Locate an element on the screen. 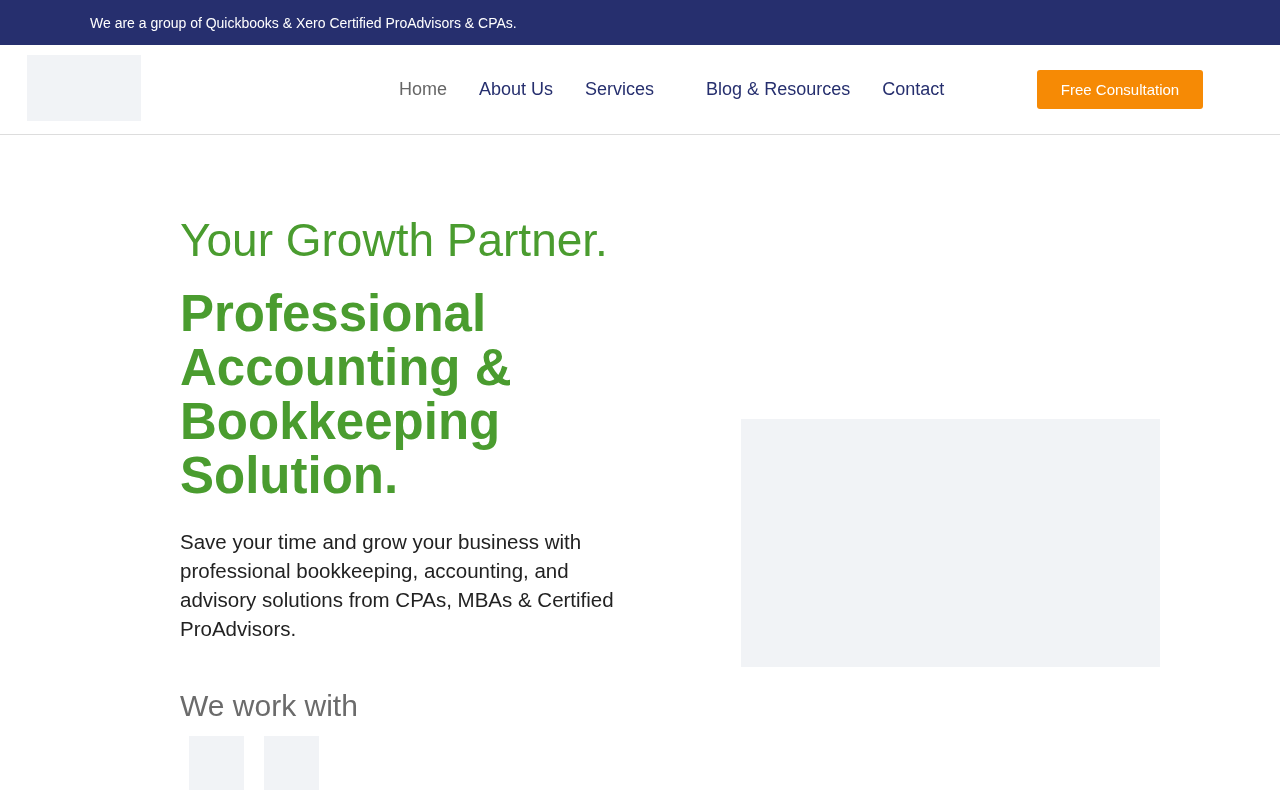 The height and width of the screenshot is (800, 1280). partners-title: We work with is located at coordinates (269, 706).